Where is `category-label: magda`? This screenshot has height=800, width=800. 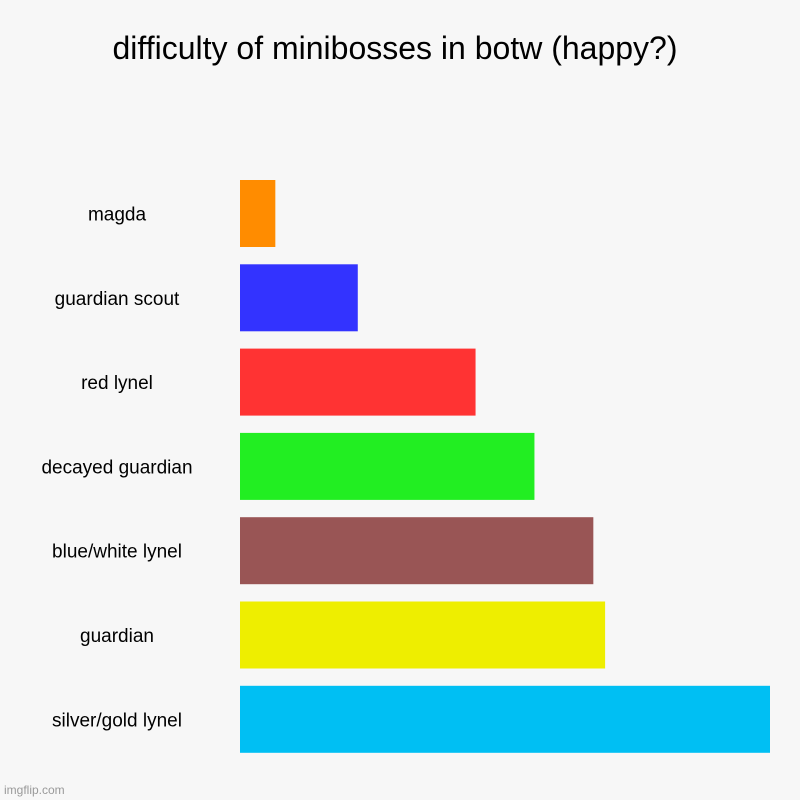
category-label: magda is located at coordinates (117, 215).